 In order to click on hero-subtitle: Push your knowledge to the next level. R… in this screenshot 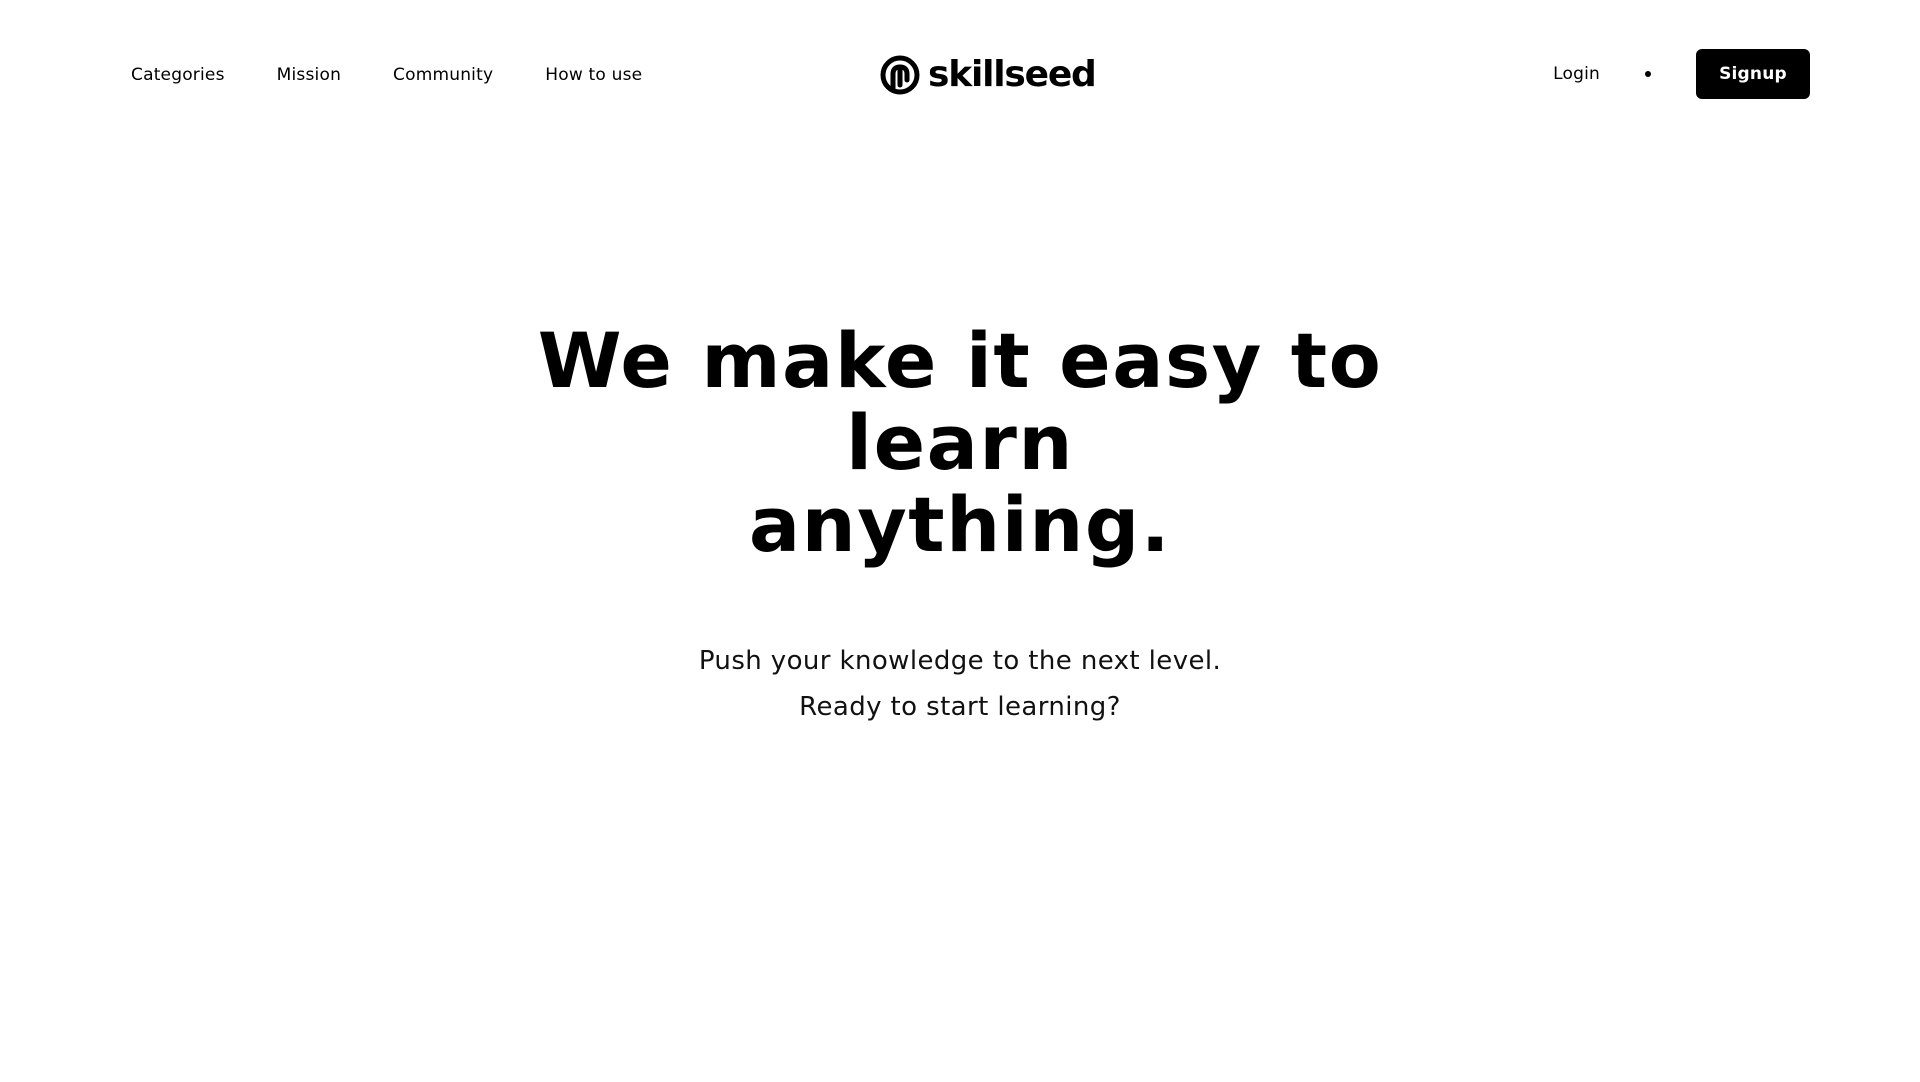, I will do `click(960, 684)`.